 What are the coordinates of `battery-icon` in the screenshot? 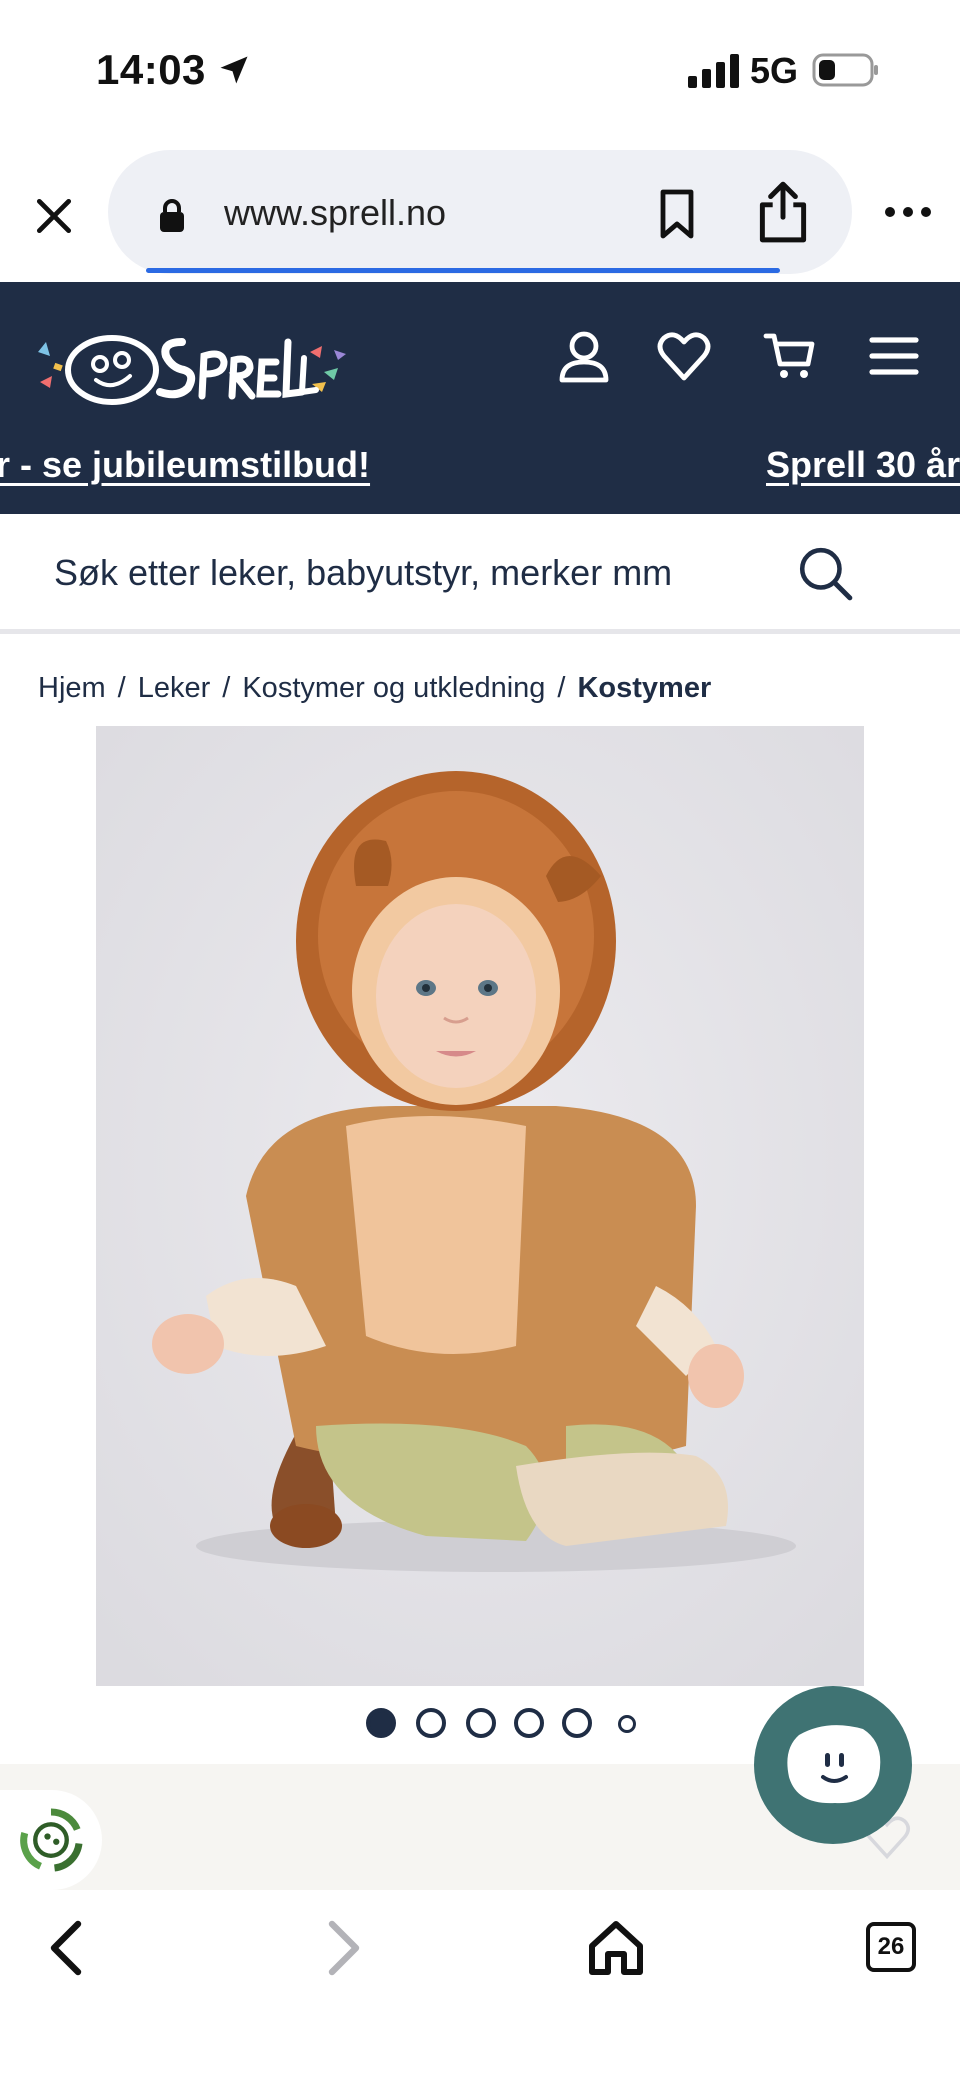 It's located at (845, 70).